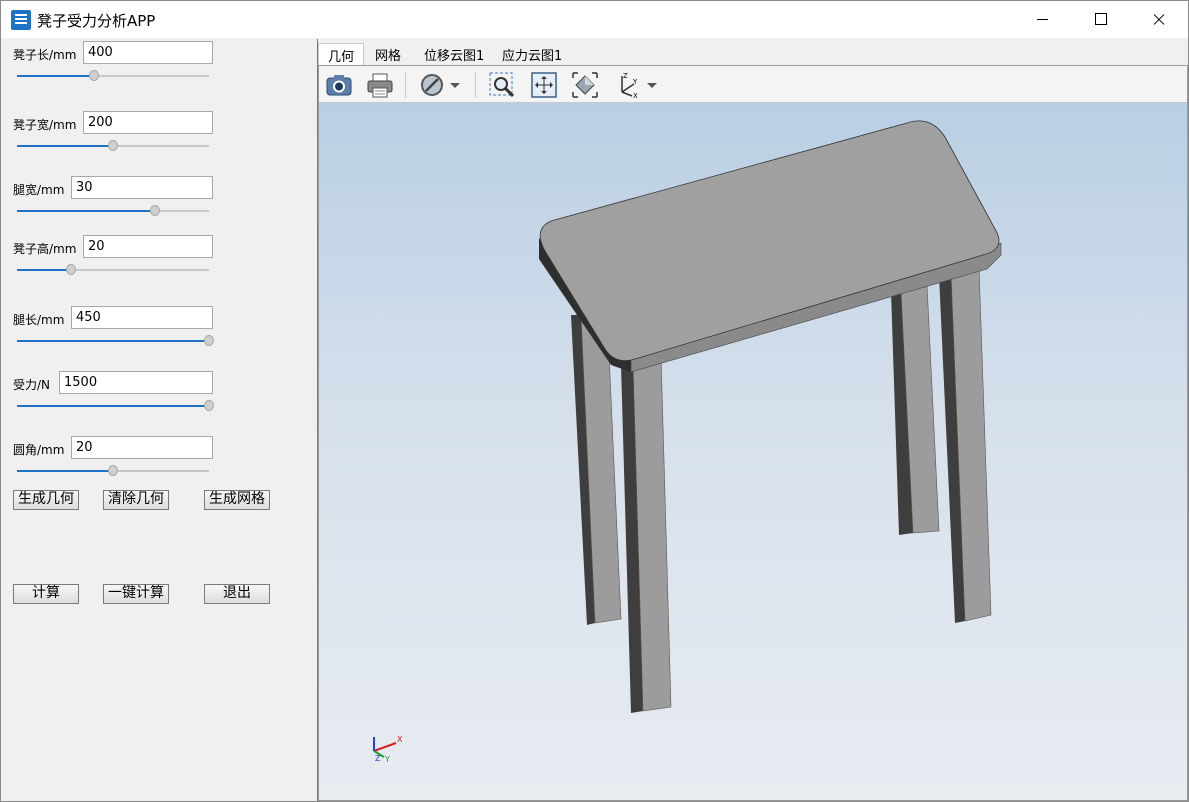 This screenshot has height=802, width=1189. I want to click on maximize-button, so click(1101, 19).